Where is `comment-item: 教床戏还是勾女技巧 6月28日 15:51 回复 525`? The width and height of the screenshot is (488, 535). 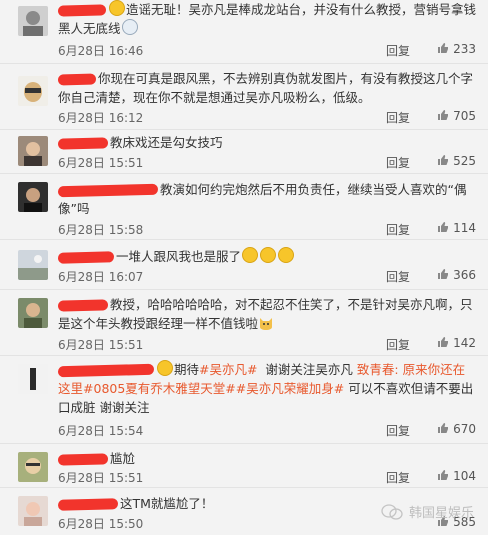
comment-item: 教床戏还是勾女技巧 6月28日 15:51 回复 525 is located at coordinates (244, 152).